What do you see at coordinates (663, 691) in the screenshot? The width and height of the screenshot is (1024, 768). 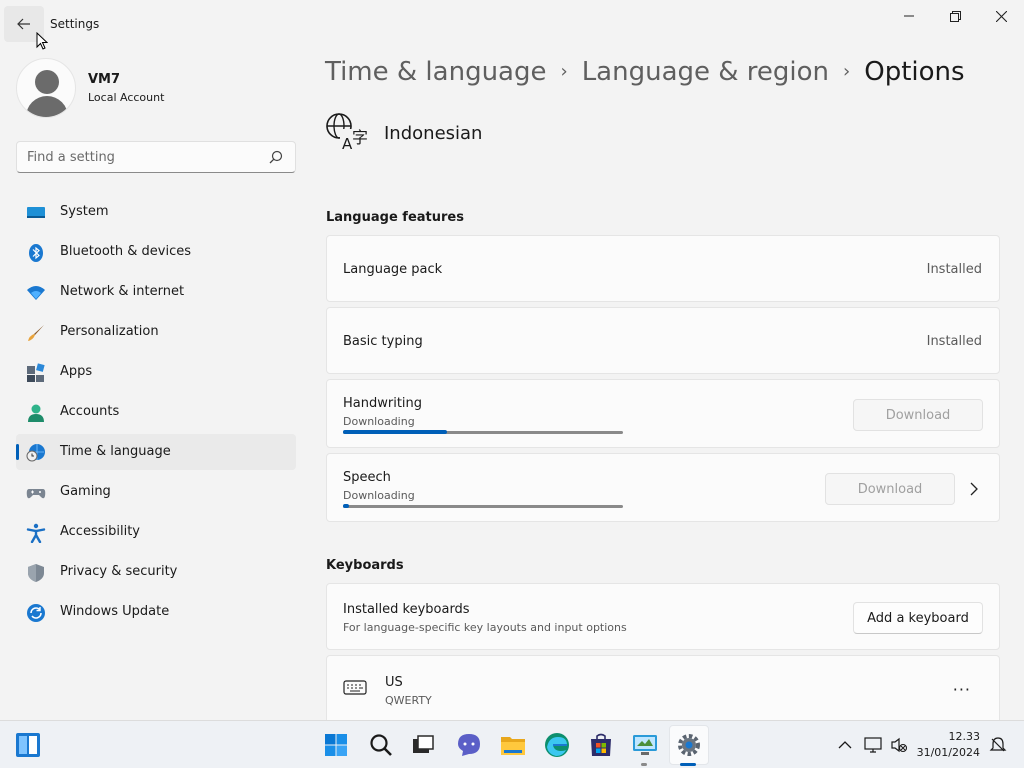 I see `keyboard-list-item: US QWERTY ···` at bounding box center [663, 691].